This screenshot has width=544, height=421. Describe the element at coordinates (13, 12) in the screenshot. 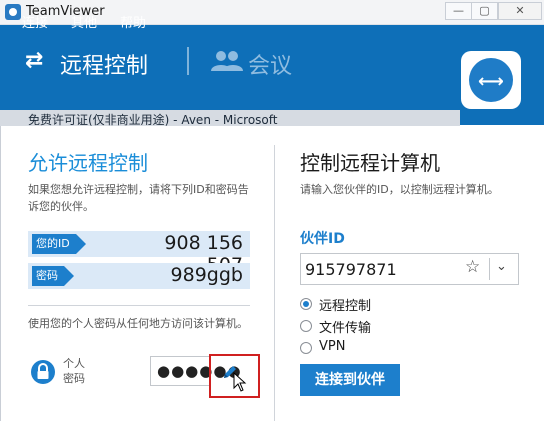

I see `teamviewer-icon` at that location.